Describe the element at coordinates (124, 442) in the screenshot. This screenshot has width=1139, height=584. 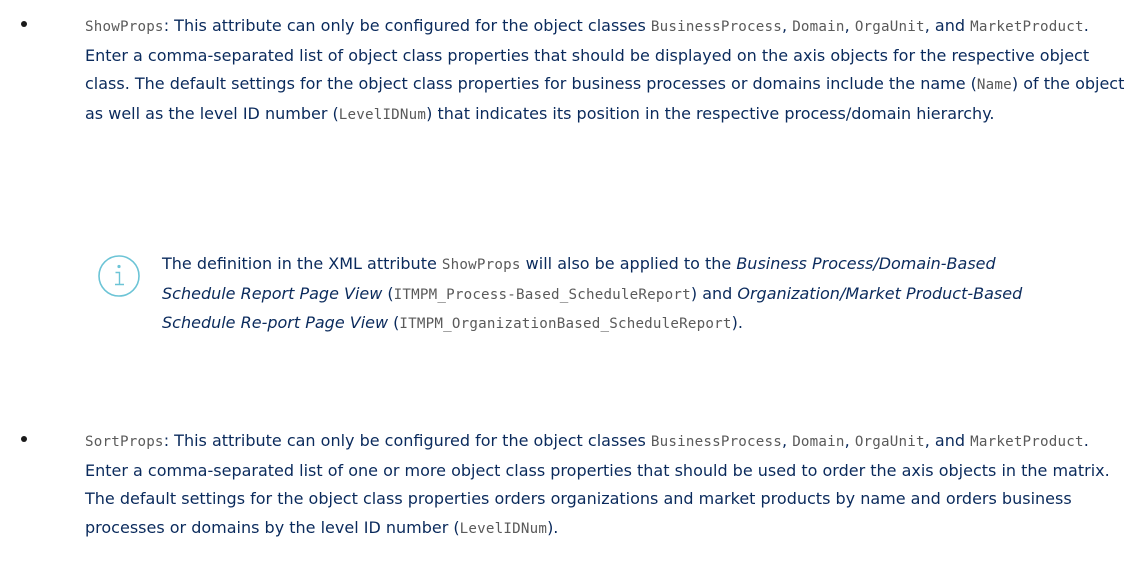
I see `code-sortprops: SortProps` at that location.